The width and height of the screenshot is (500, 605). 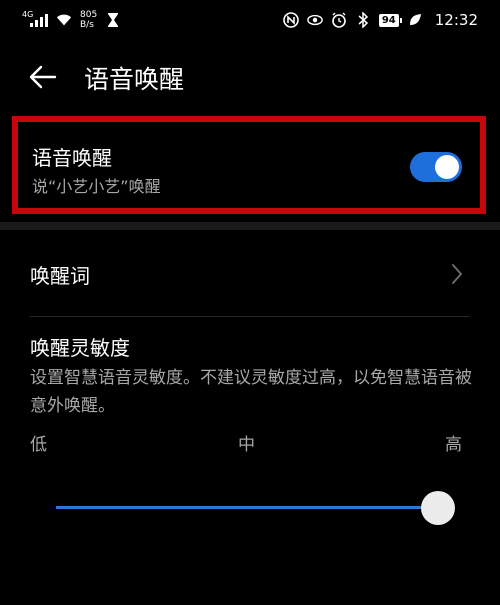 I want to click on sensitivity-low-label: 低, so click(x=38, y=445).